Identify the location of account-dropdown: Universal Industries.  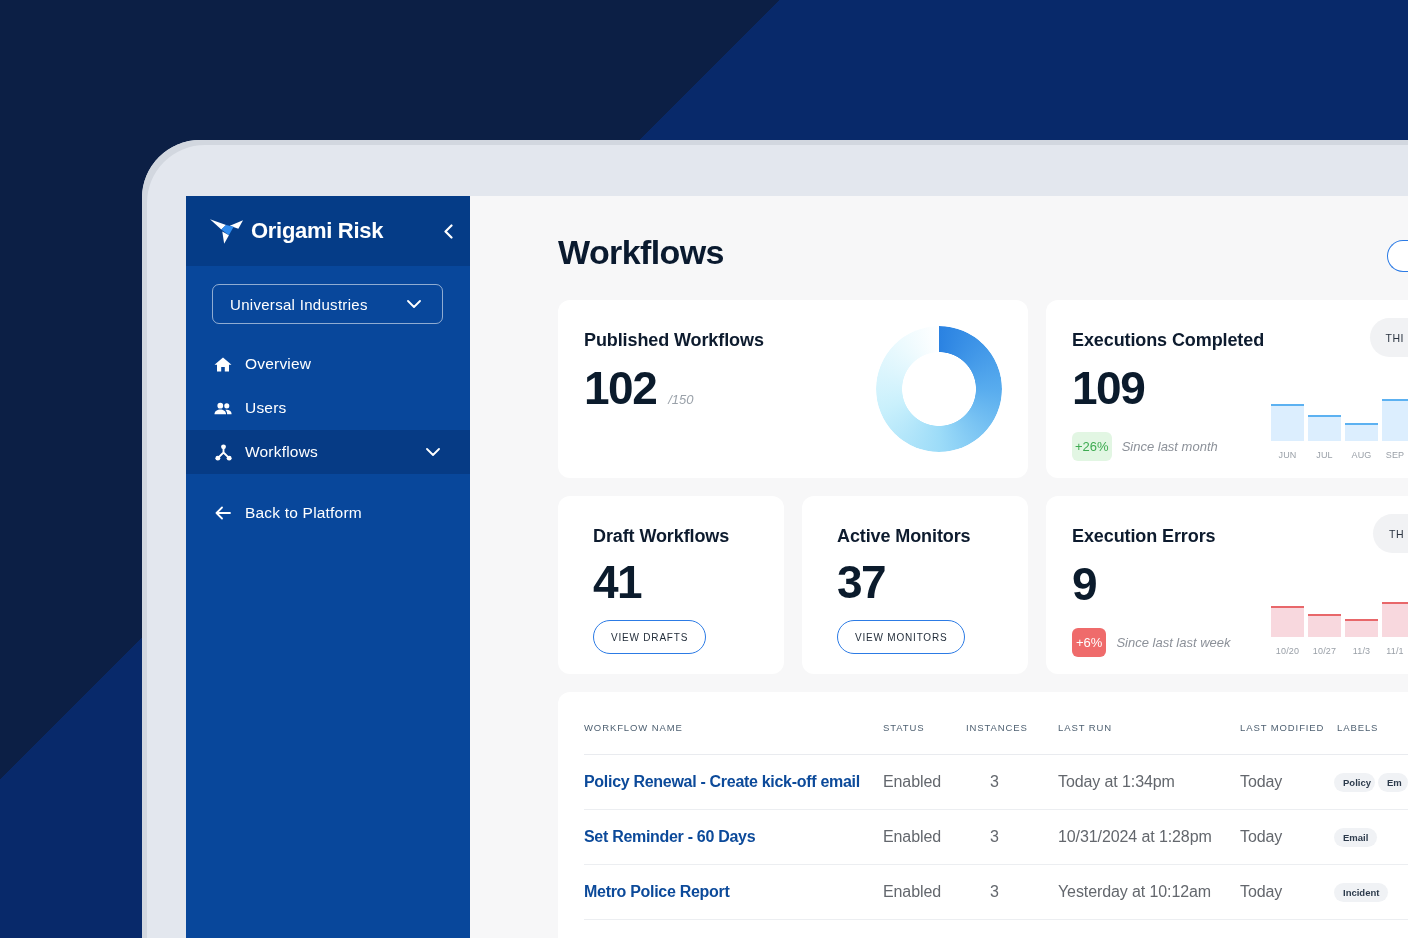
(327, 304).